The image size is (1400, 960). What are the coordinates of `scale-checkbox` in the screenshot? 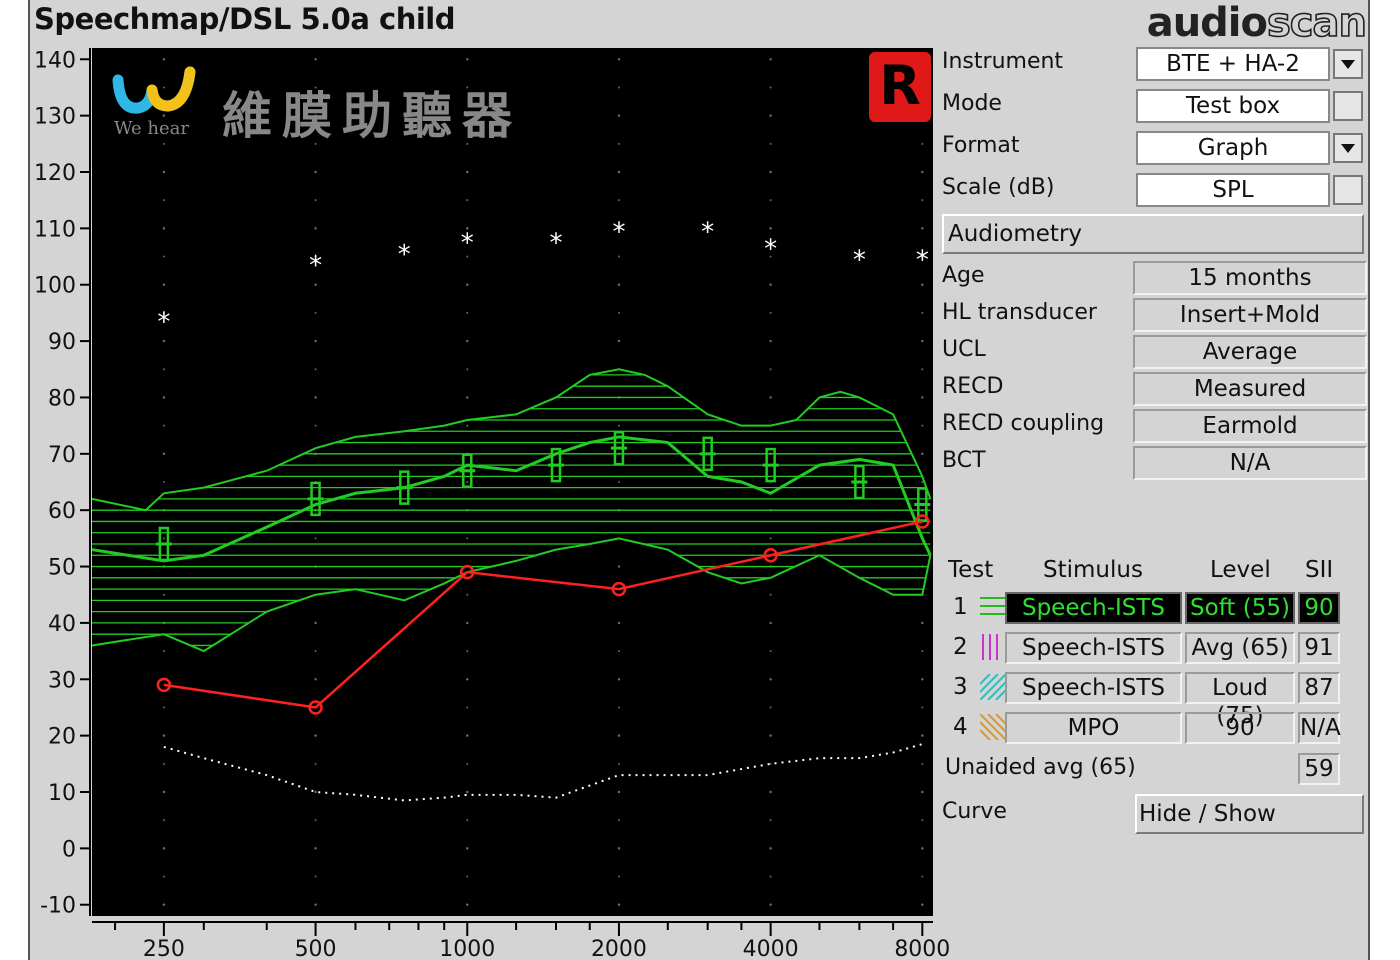 It's located at (1348, 190).